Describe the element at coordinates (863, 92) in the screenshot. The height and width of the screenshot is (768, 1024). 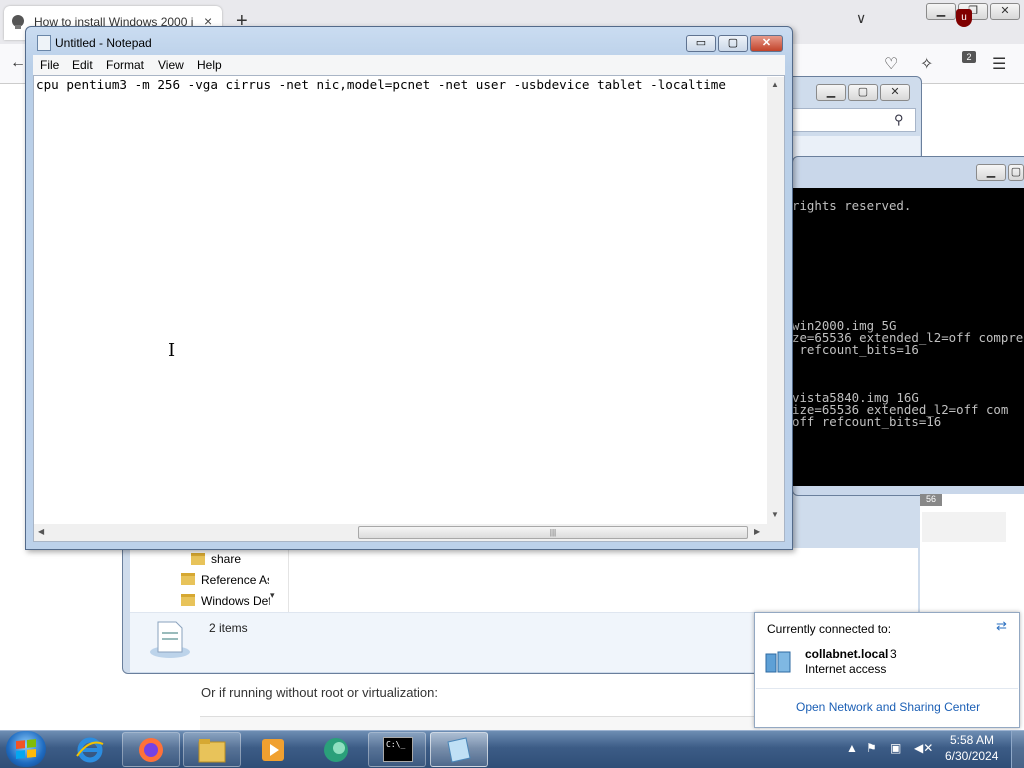
I see `explorer-maximize-button: ▢` at that location.